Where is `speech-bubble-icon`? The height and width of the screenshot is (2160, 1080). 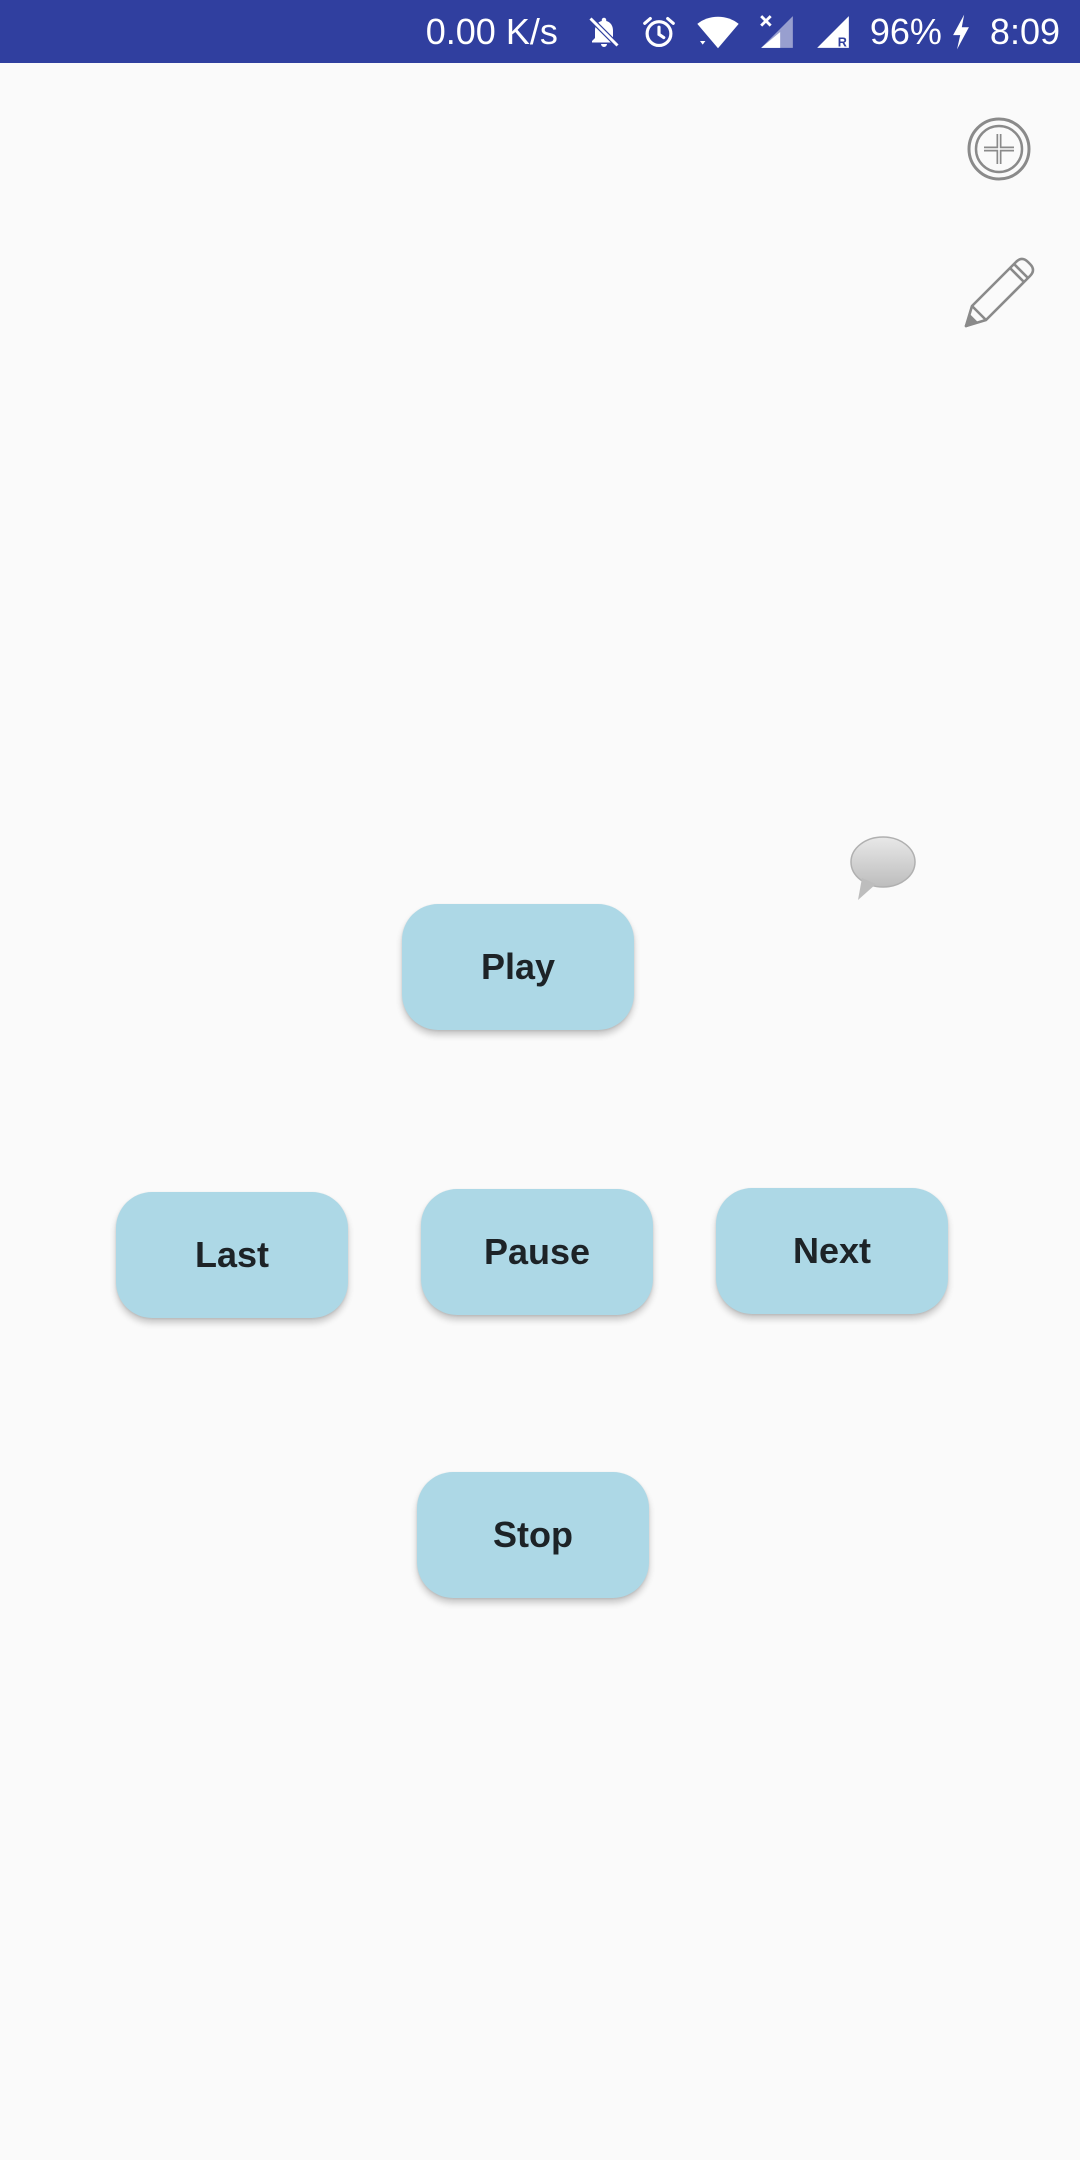 speech-bubble-icon is located at coordinates (883, 869).